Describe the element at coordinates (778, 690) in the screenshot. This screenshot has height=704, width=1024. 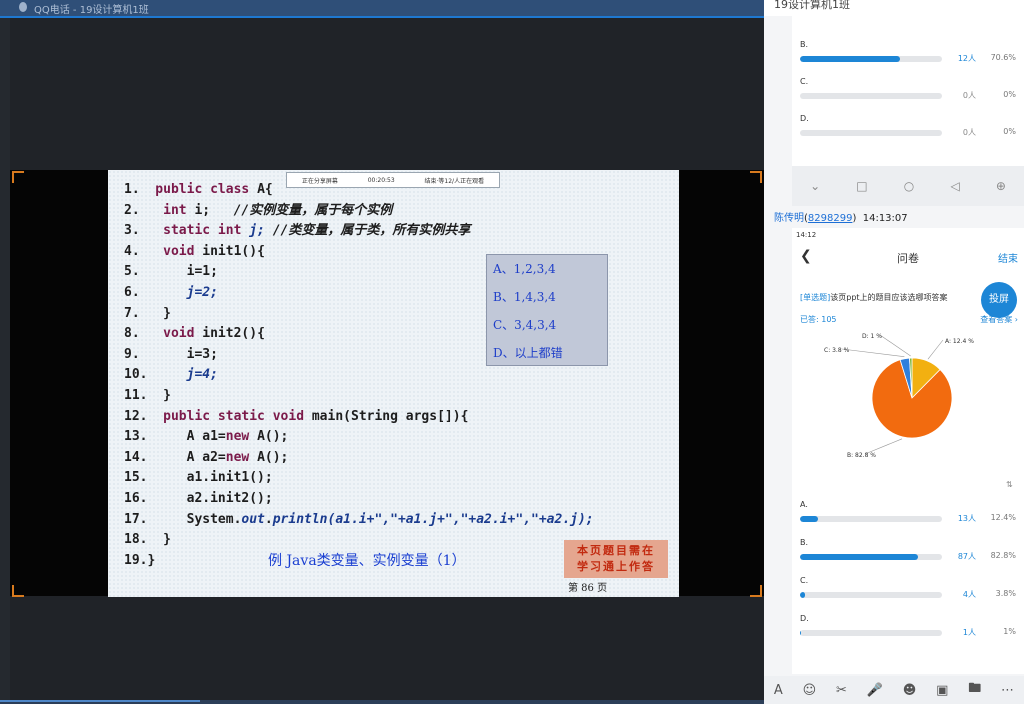
I see `text-format-icon: A` at that location.